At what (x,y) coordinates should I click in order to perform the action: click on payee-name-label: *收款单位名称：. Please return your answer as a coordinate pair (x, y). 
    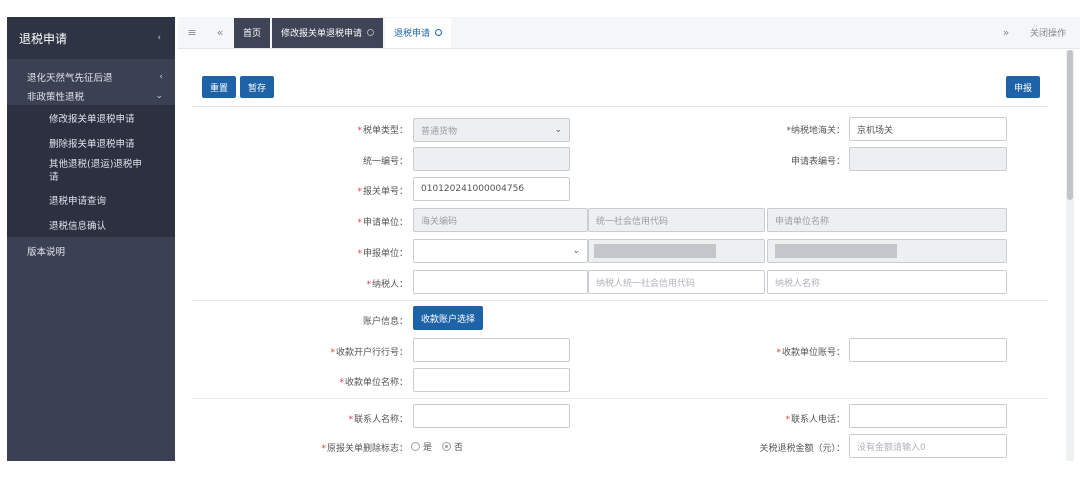
    Looking at the image, I should click on (373, 383).